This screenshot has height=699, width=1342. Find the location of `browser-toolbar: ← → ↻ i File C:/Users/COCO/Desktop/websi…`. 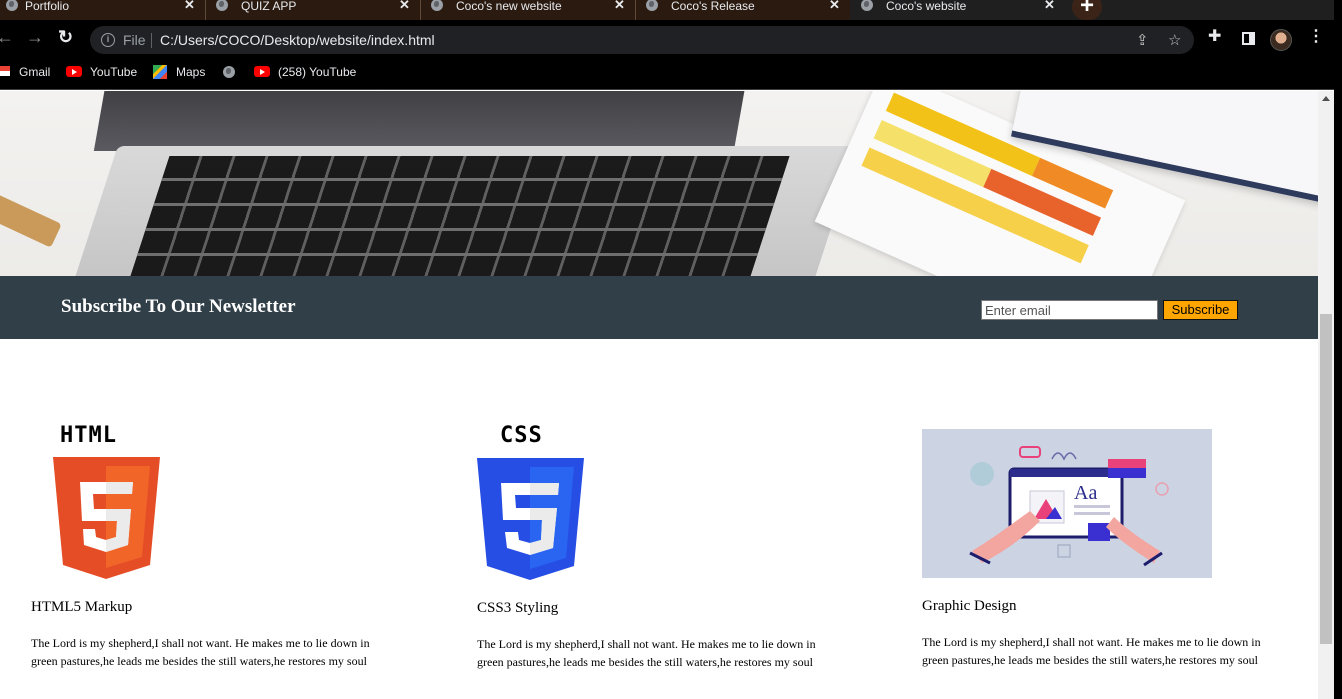

browser-toolbar: ← → ↻ i File C:/Users/COCO/Desktop/websi… is located at coordinates (671, 38).